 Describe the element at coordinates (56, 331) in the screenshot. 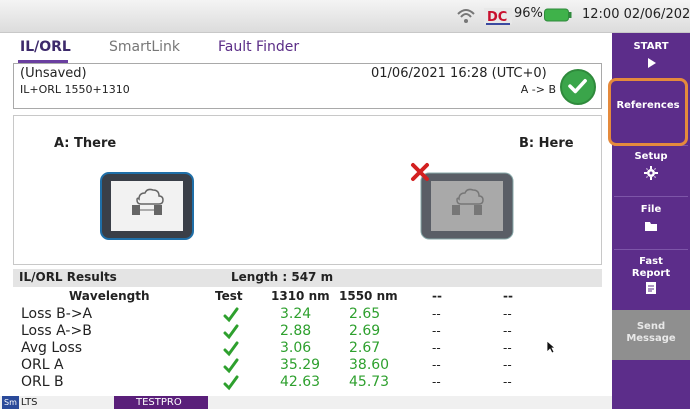

I see `row-label: Loss A->B` at that location.